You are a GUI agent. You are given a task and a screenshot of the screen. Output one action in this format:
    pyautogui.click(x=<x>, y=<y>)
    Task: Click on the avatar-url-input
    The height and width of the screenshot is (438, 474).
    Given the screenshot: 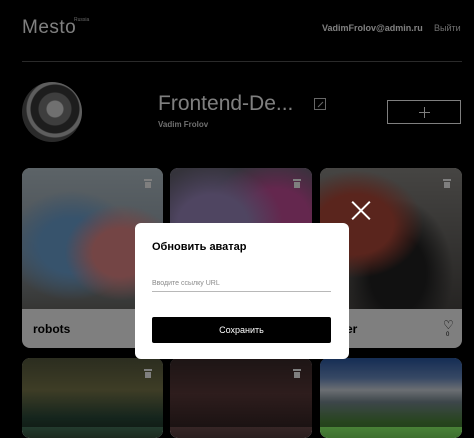 What is the action you would take?
    pyautogui.click(x=241, y=283)
    